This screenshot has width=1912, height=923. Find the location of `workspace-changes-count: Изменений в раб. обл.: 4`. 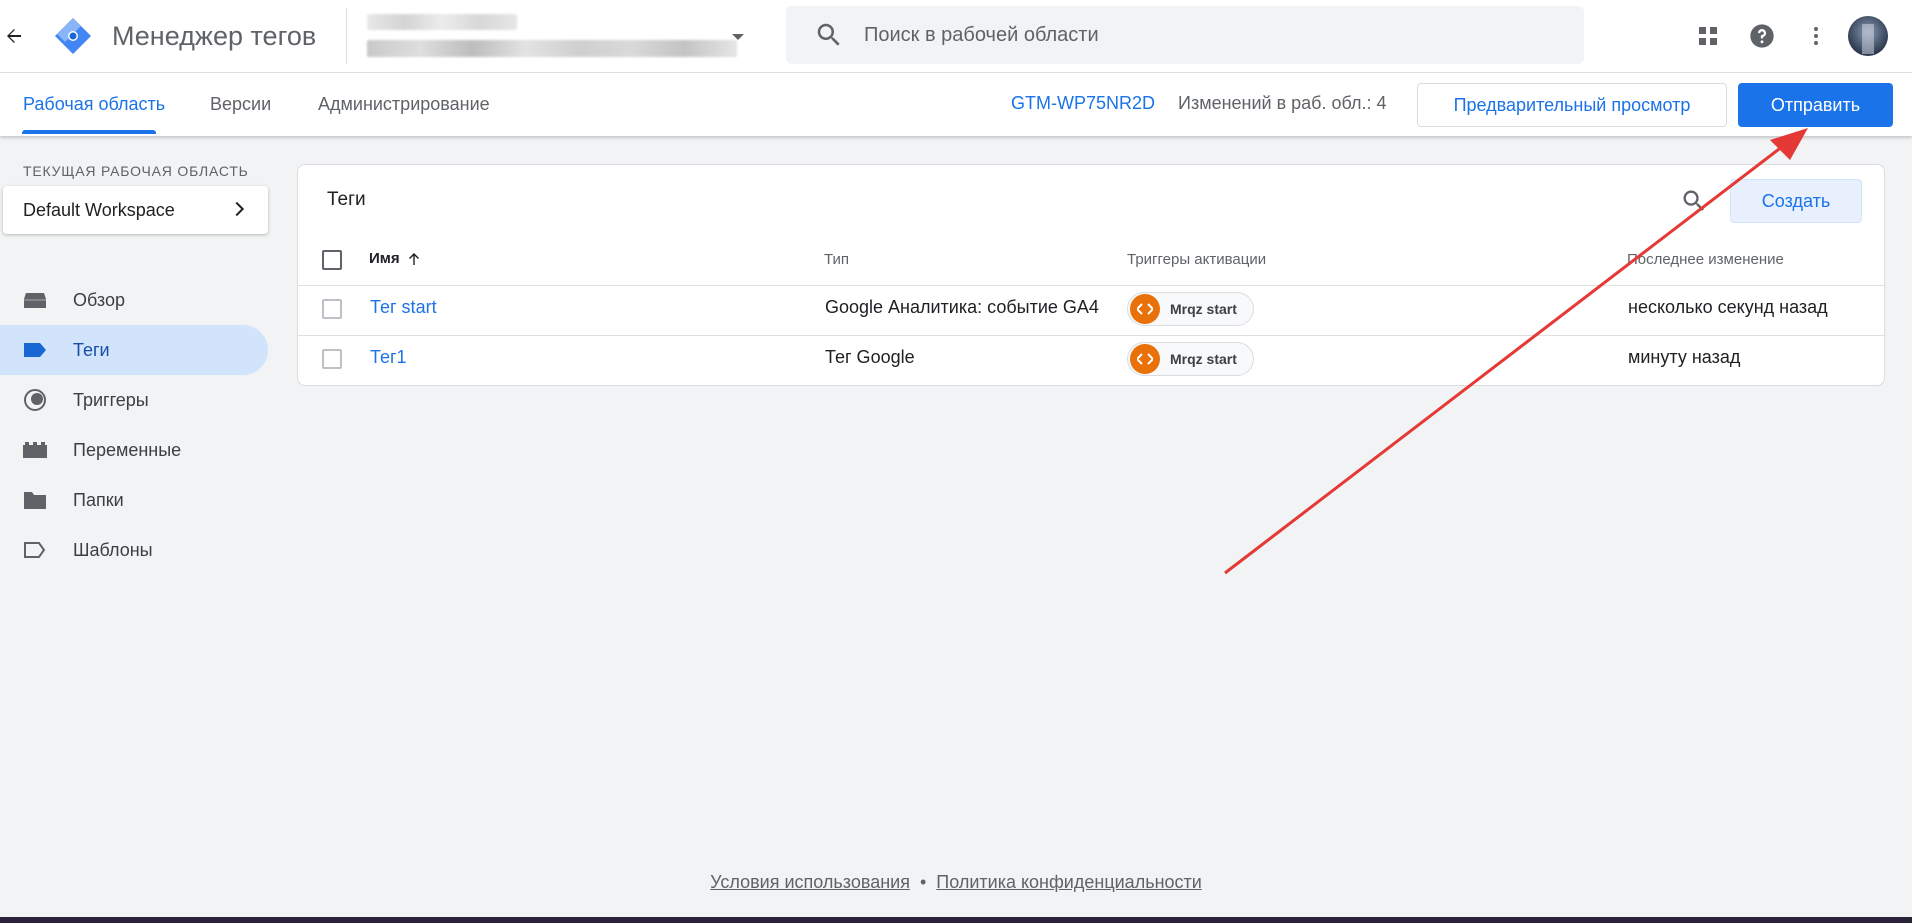

workspace-changes-count: Изменений в раб. обл.: 4 is located at coordinates (1282, 103).